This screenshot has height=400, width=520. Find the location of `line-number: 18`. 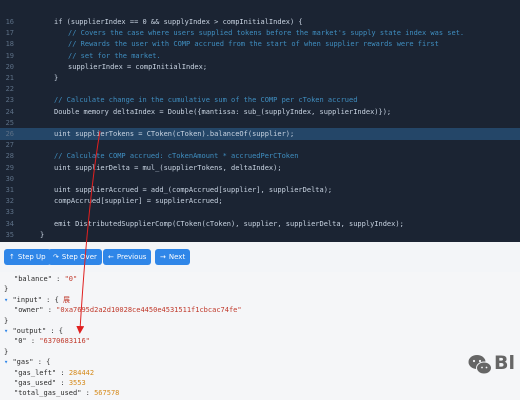

line-number: 18 is located at coordinates (9, 44).